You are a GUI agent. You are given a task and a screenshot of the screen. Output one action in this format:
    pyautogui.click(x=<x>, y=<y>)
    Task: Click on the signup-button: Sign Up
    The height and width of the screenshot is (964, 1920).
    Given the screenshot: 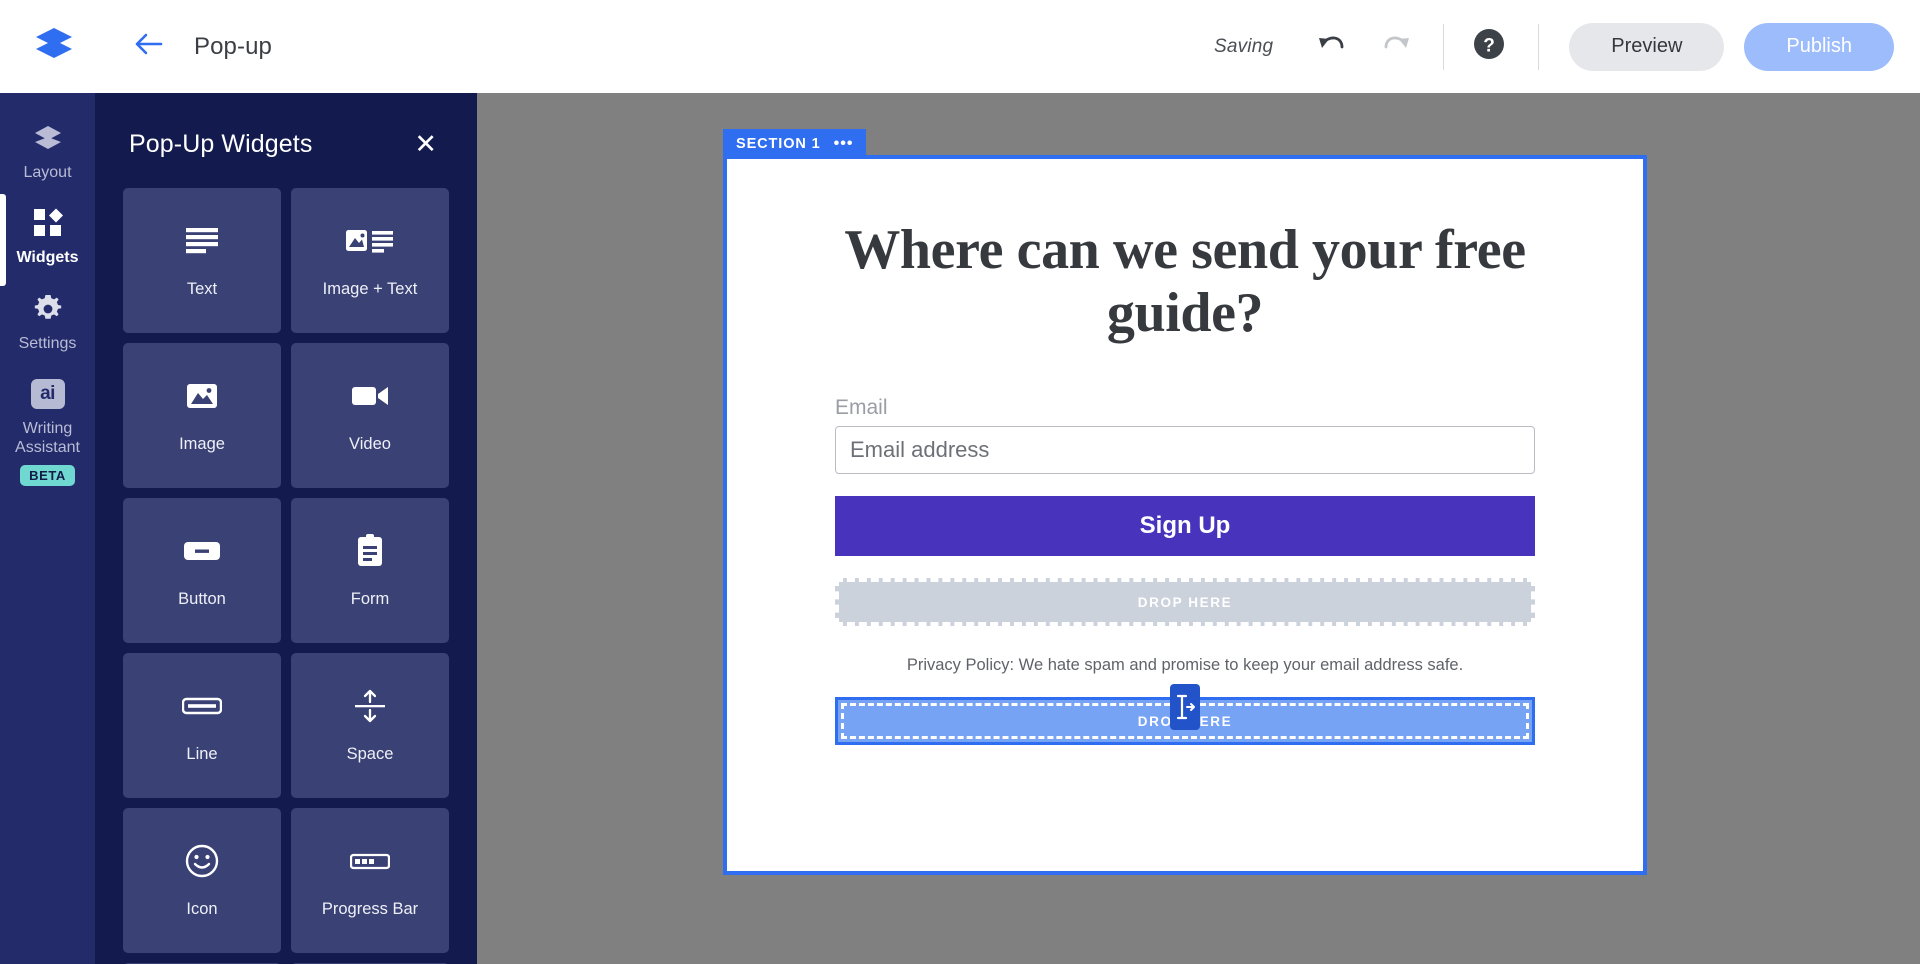 What is the action you would take?
    pyautogui.click(x=1185, y=526)
    